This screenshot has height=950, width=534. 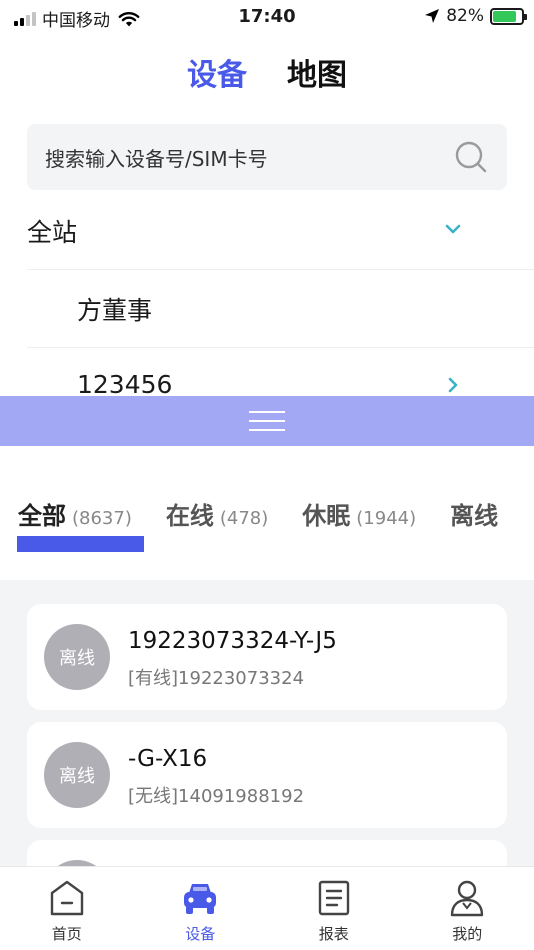 I want to click on filter-tab-label: 离线, so click(x=474, y=516).